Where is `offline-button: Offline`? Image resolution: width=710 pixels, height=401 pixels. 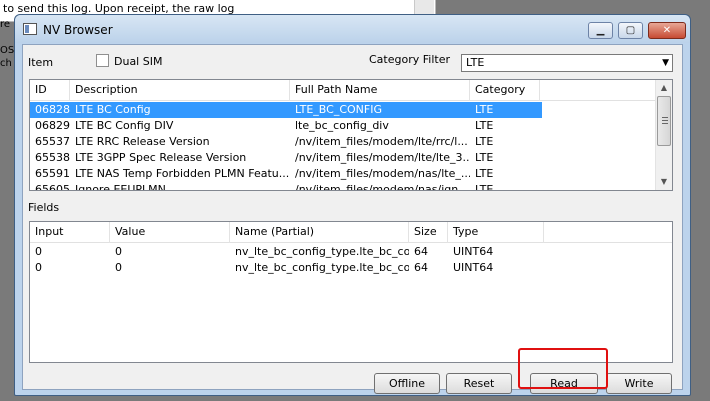
offline-button: Offline is located at coordinates (407, 383).